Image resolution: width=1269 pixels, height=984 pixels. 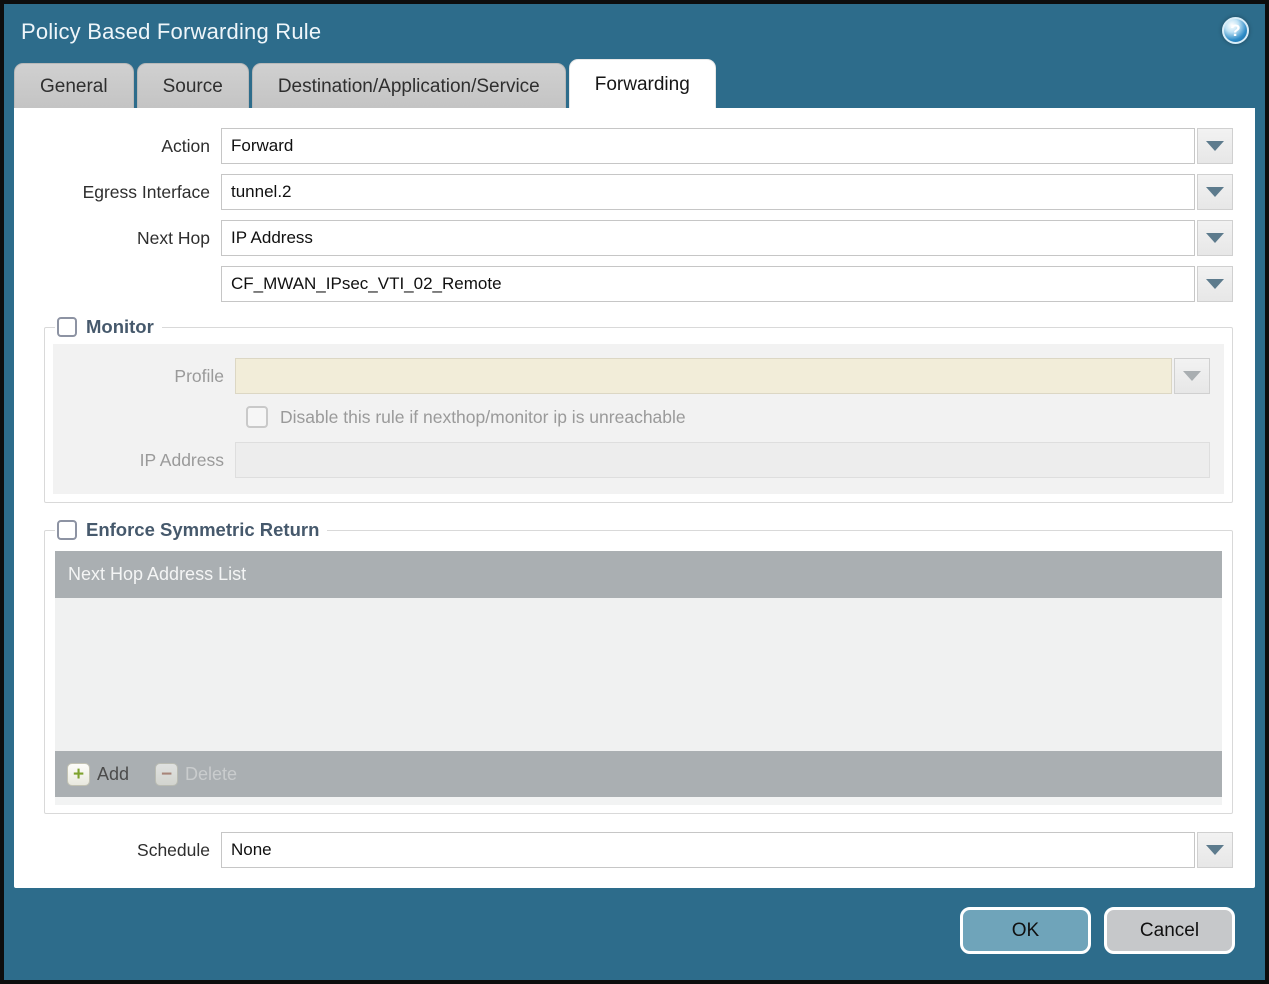 I want to click on disable-rule-checkbox, so click(x=257, y=417).